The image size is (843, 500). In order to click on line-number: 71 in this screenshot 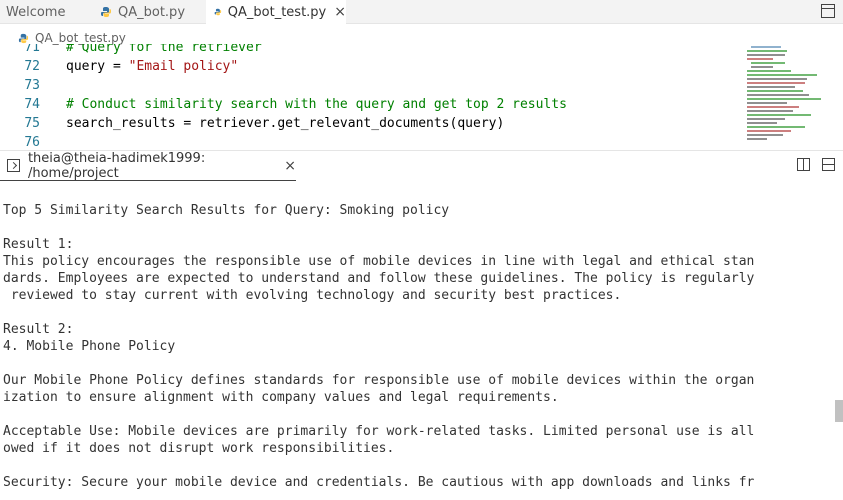, I will do `click(32, 49)`.